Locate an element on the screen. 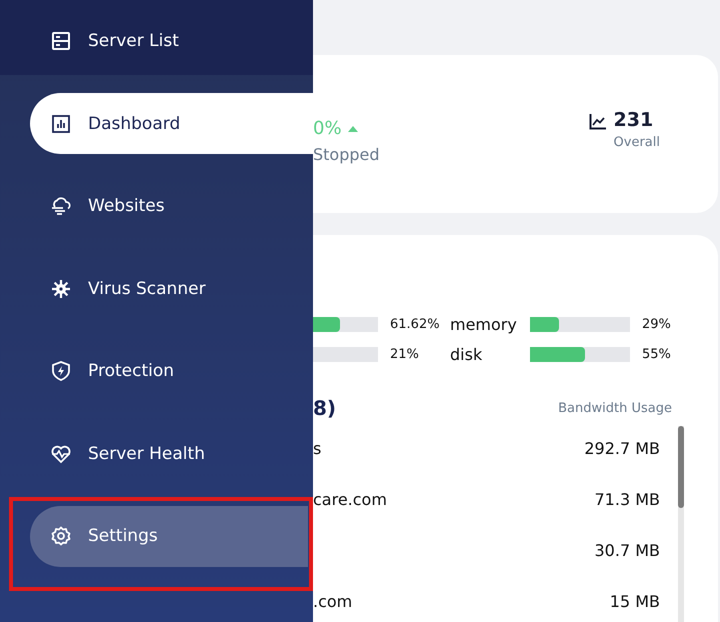  website-name: care.com is located at coordinates (350, 499).